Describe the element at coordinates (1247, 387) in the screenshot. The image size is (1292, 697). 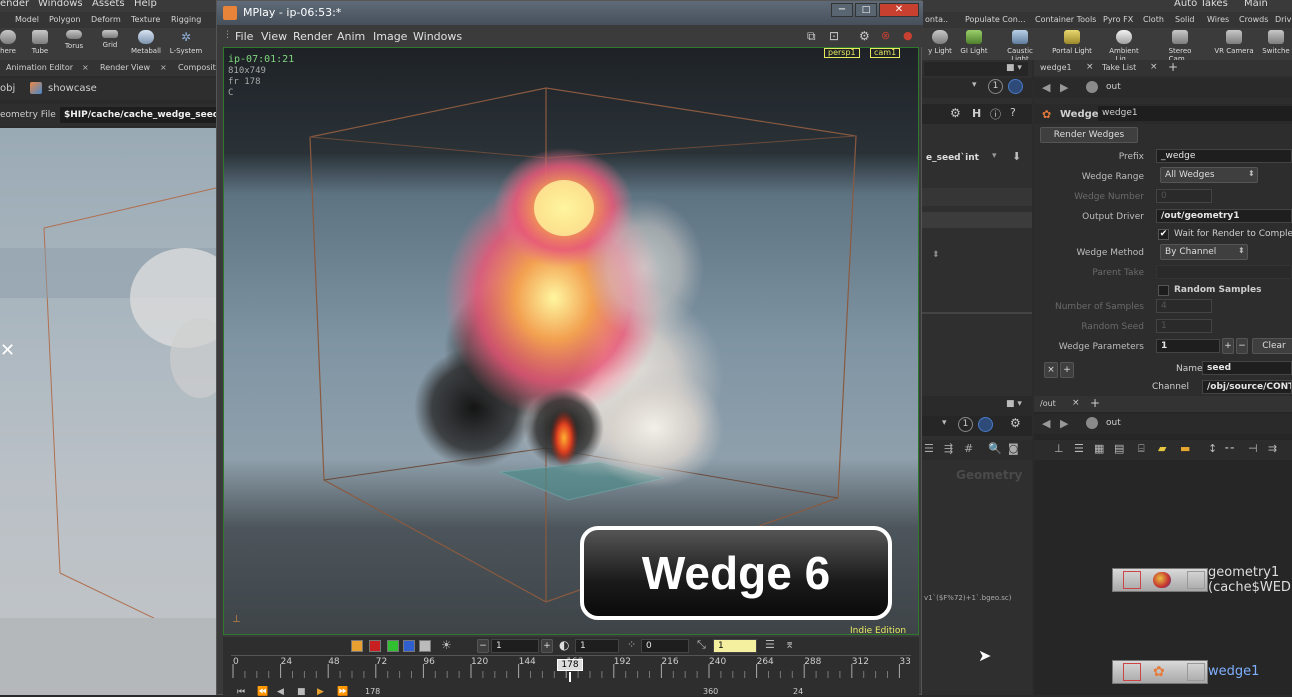
I see `channel-field: /obj/source/CONT` at that location.